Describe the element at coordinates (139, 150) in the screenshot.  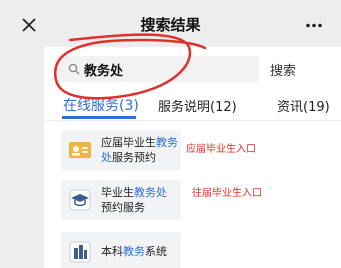
I see `result-title: 应届毕业生教务处服务预约` at that location.